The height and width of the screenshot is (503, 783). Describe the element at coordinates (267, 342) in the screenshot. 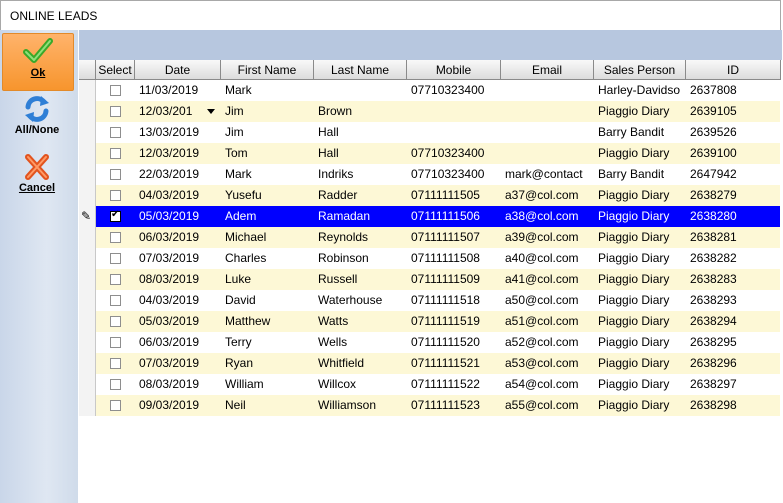

I see `first-name-cell: Terry` at that location.